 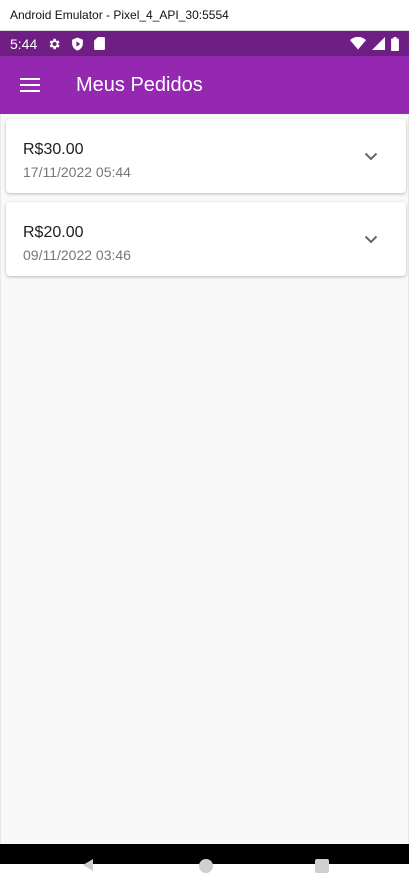 What do you see at coordinates (206, 239) in the screenshot?
I see `order-card: R$20.00 09/11/2022 03:46` at bounding box center [206, 239].